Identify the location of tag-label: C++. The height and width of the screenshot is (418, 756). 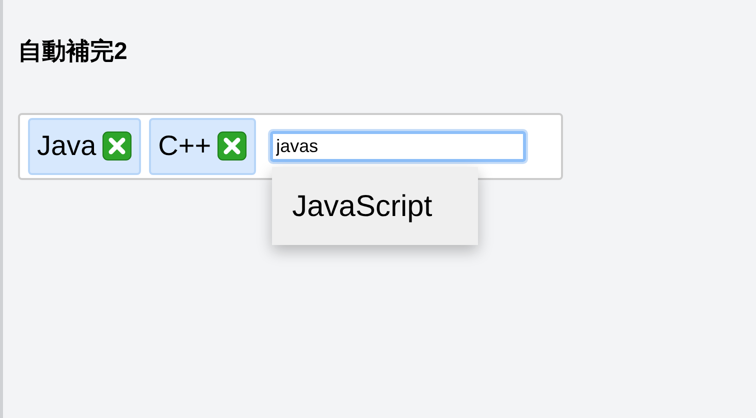
(185, 146).